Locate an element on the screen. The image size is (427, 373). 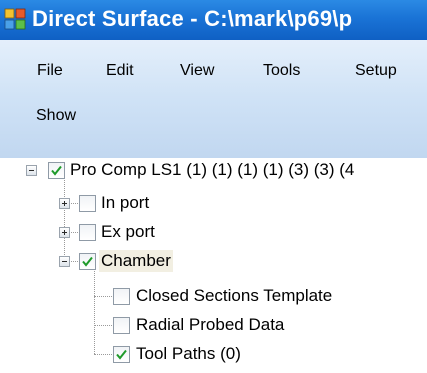
ex-port-checkbox is located at coordinates (87, 232).